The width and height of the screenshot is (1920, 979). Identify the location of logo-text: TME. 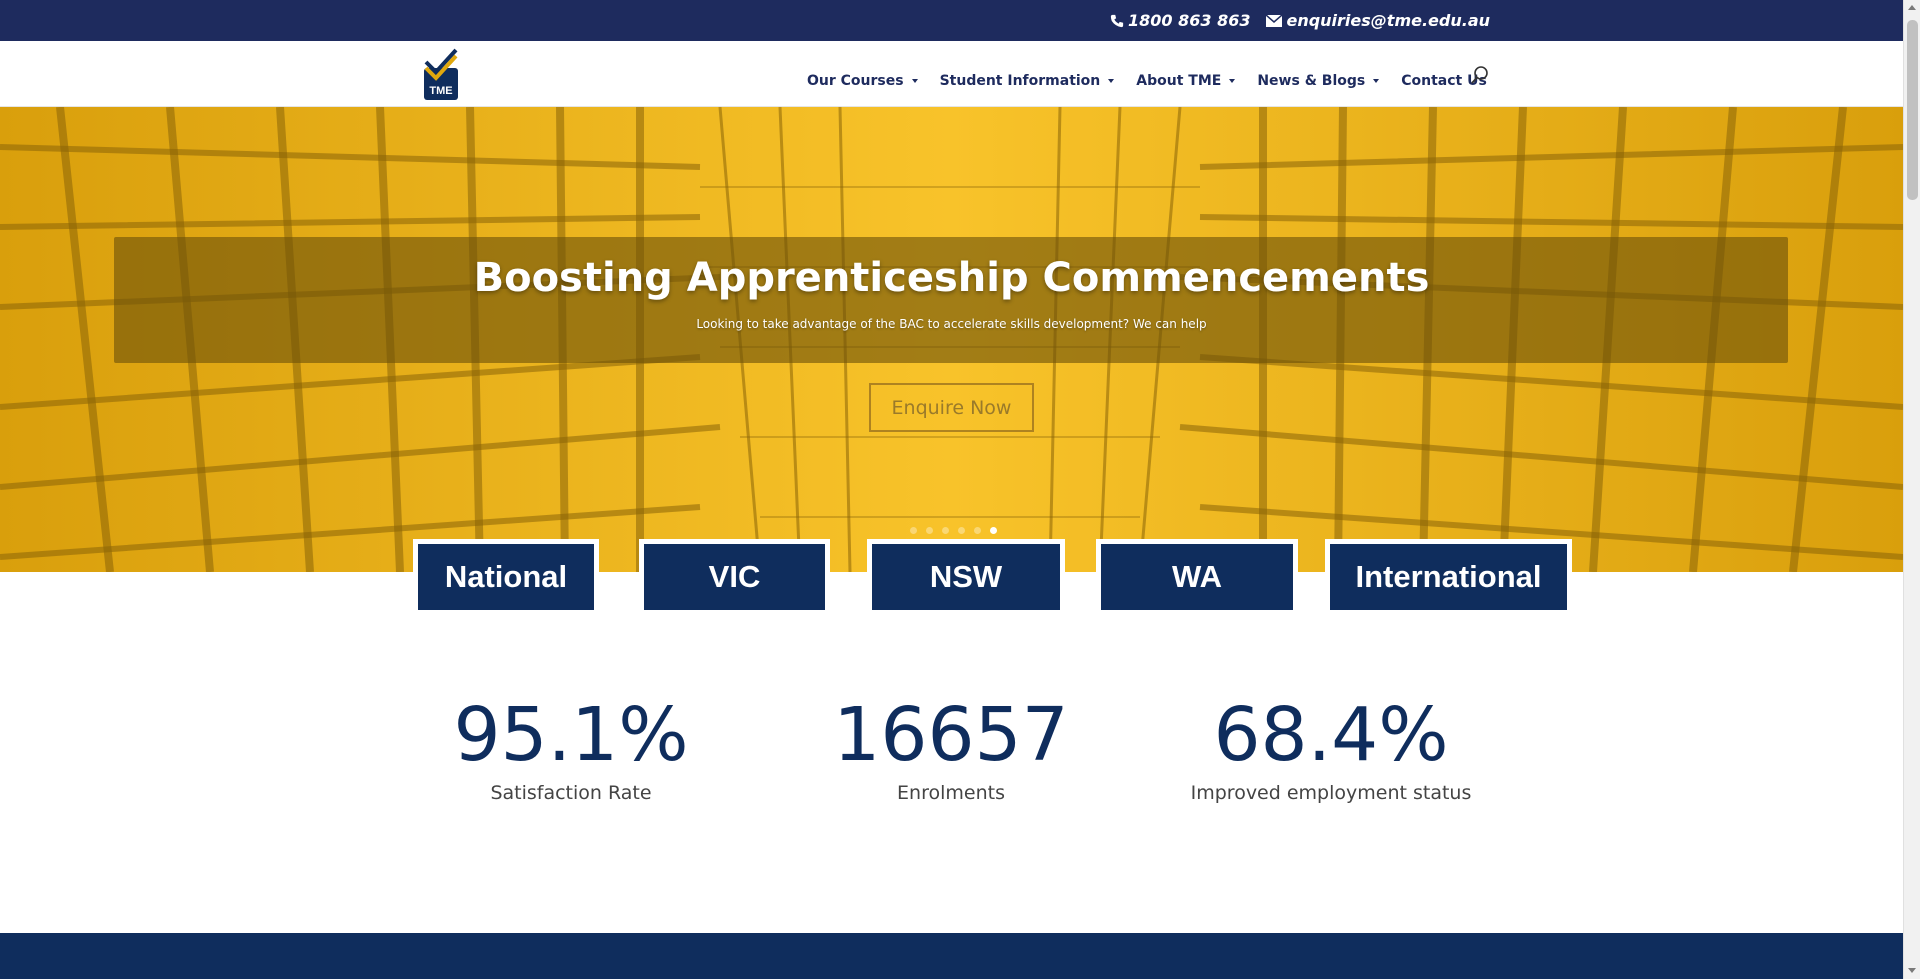
(440, 91).